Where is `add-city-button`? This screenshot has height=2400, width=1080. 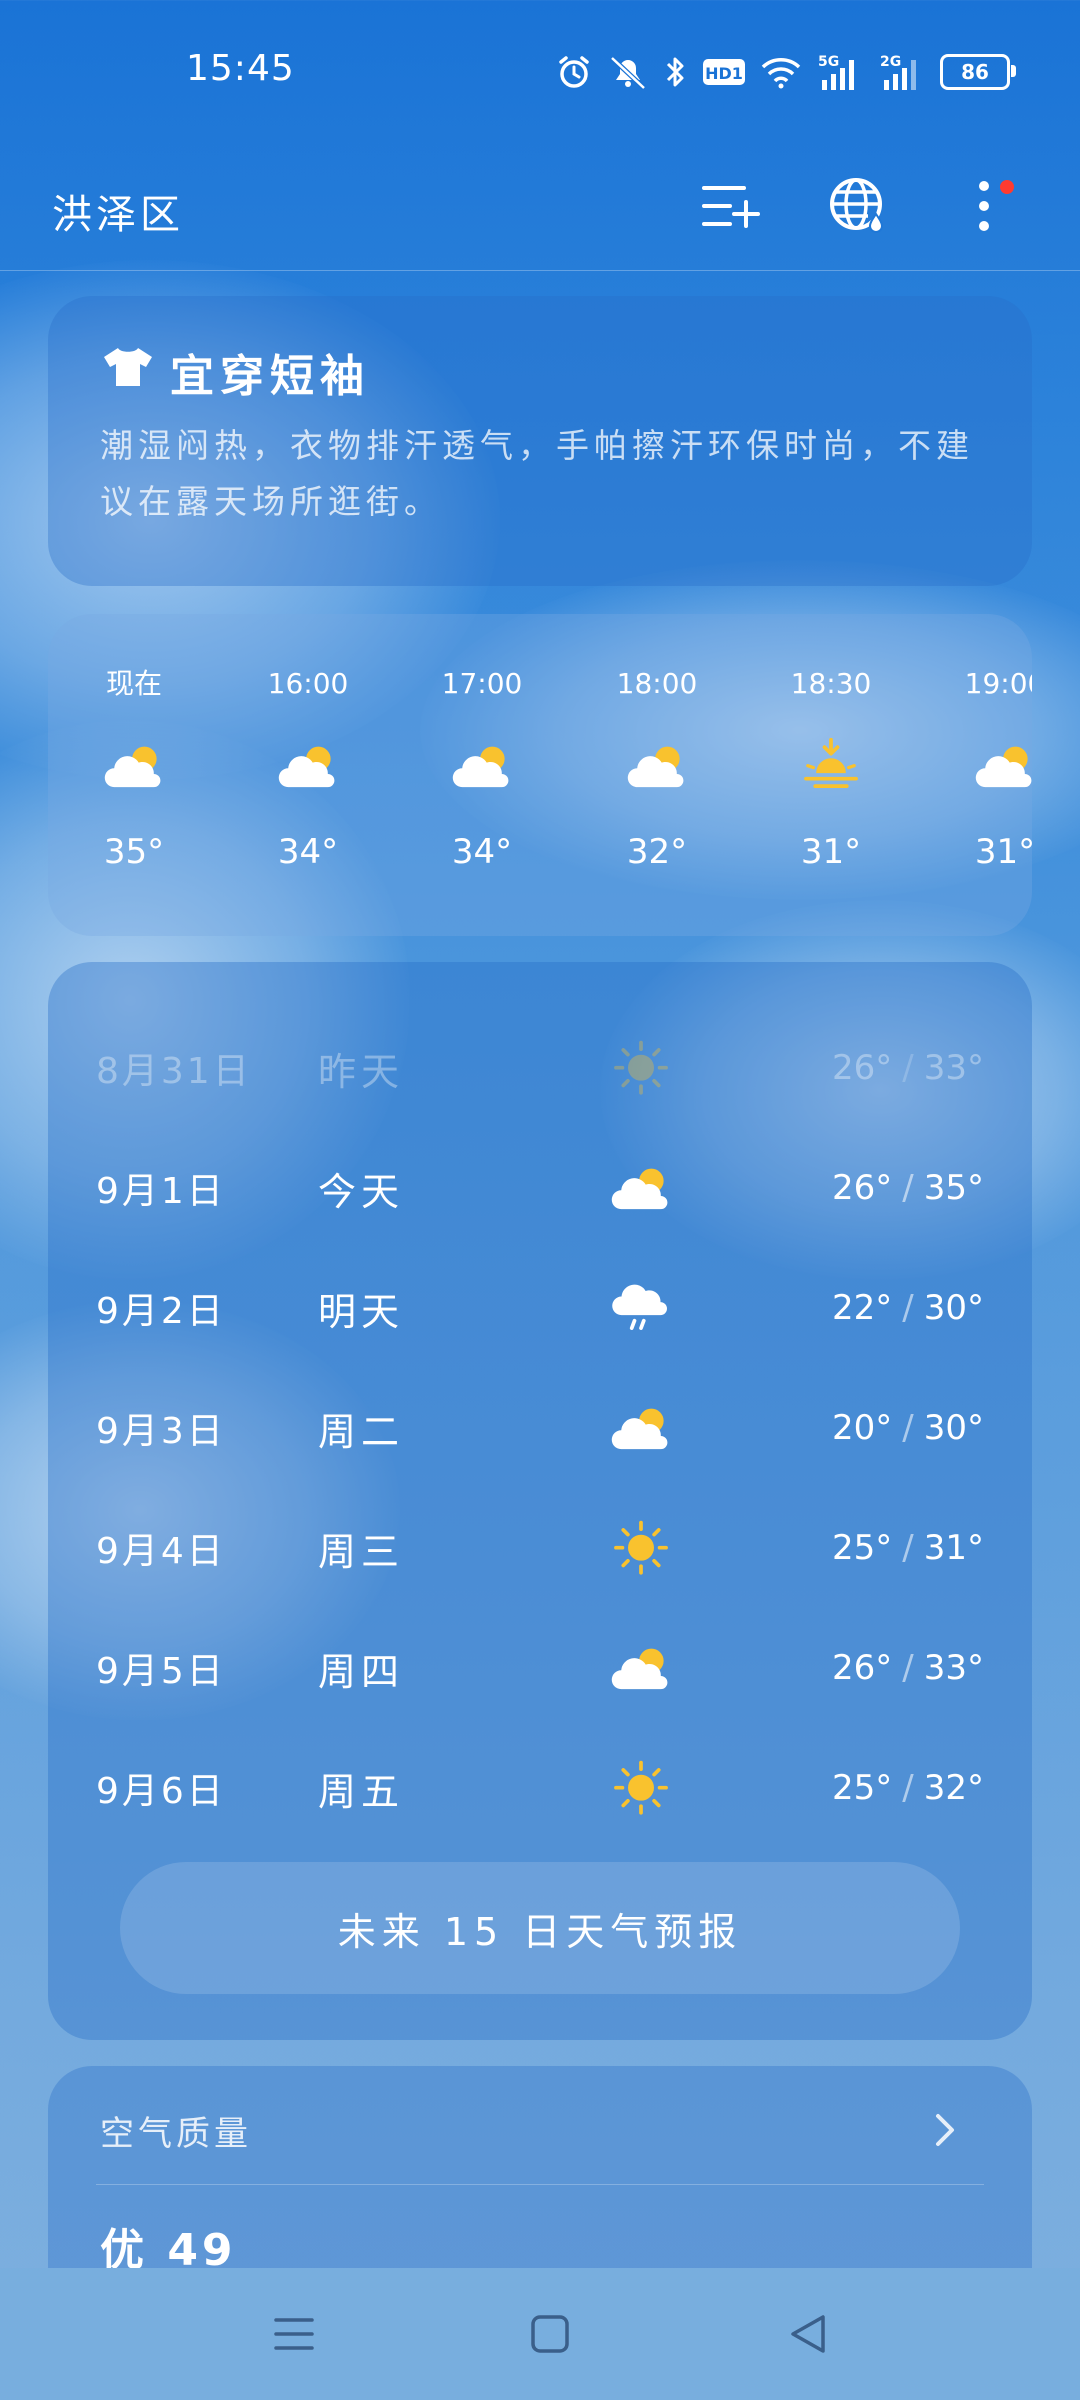 add-city-button is located at coordinates (730, 208).